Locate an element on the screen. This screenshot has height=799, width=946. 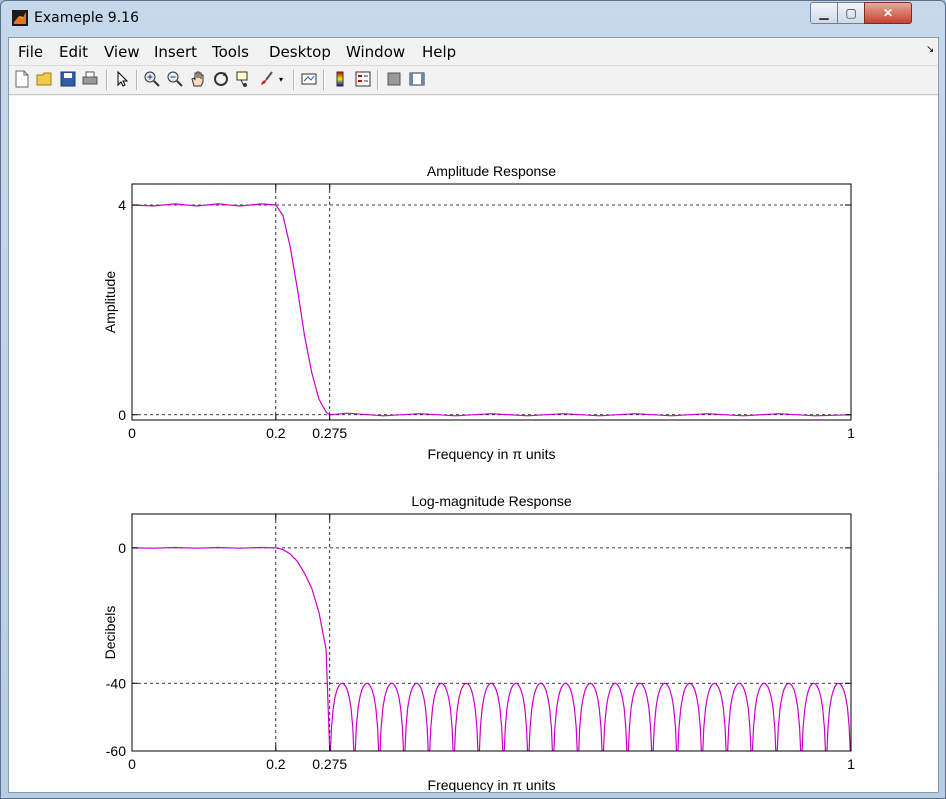
y-tick-label: 4 is located at coordinates (122, 205).